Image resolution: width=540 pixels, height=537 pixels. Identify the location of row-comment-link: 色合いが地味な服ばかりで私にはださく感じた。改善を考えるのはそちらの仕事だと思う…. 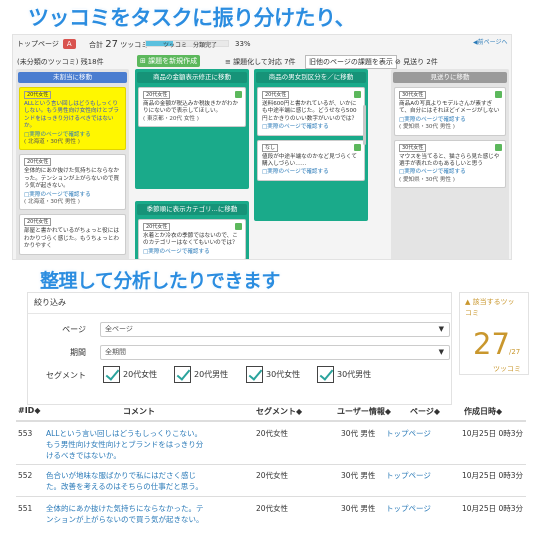
(126, 481).